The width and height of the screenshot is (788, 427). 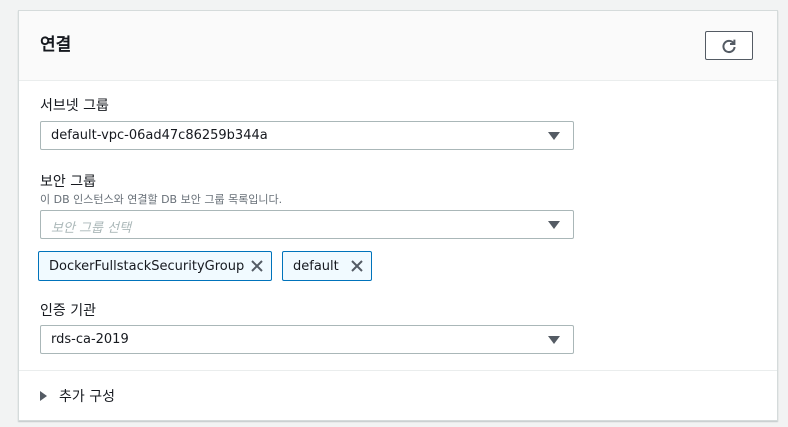 I want to click on token-label: DockerFullstackSecurityGroup, so click(x=147, y=266).